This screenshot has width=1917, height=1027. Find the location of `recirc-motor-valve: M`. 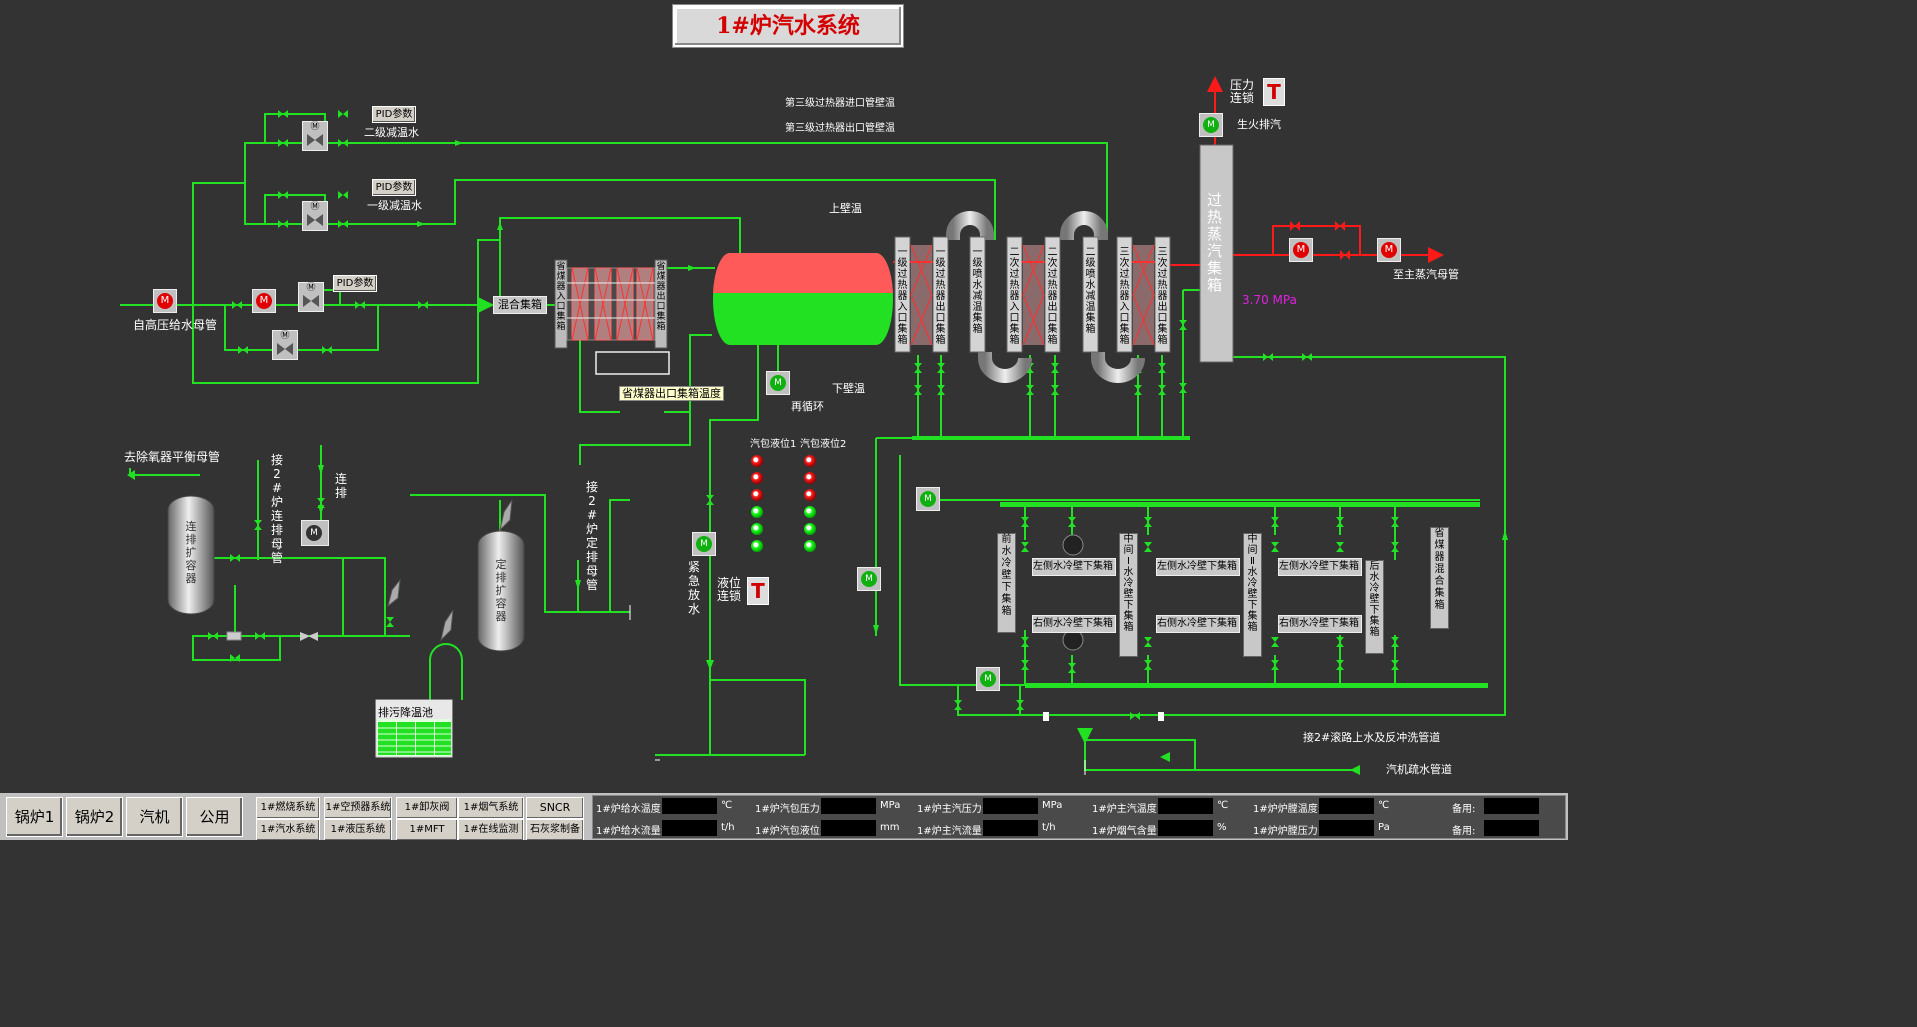

recirc-motor-valve: M is located at coordinates (778, 383).